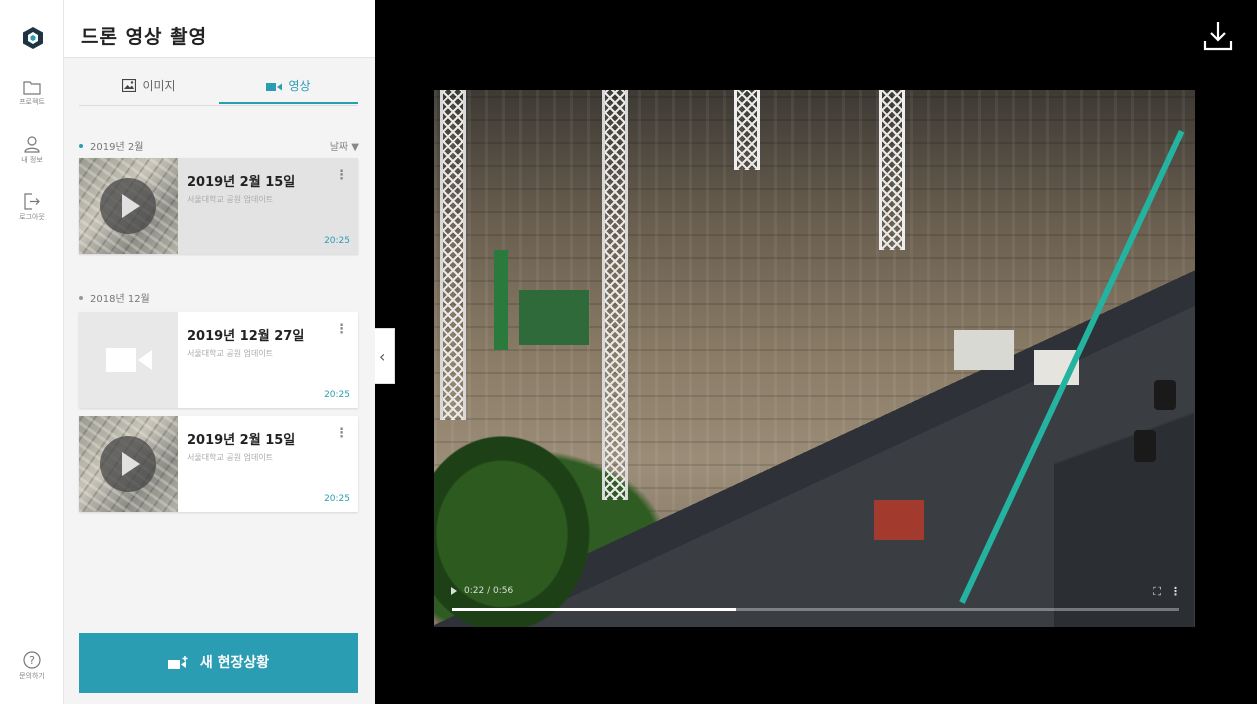 The width and height of the screenshot is (1257, 704). Describe the element at coordinates (32, 676) in the screenshot. I see `rail-help-label: 문의하기` at that location.